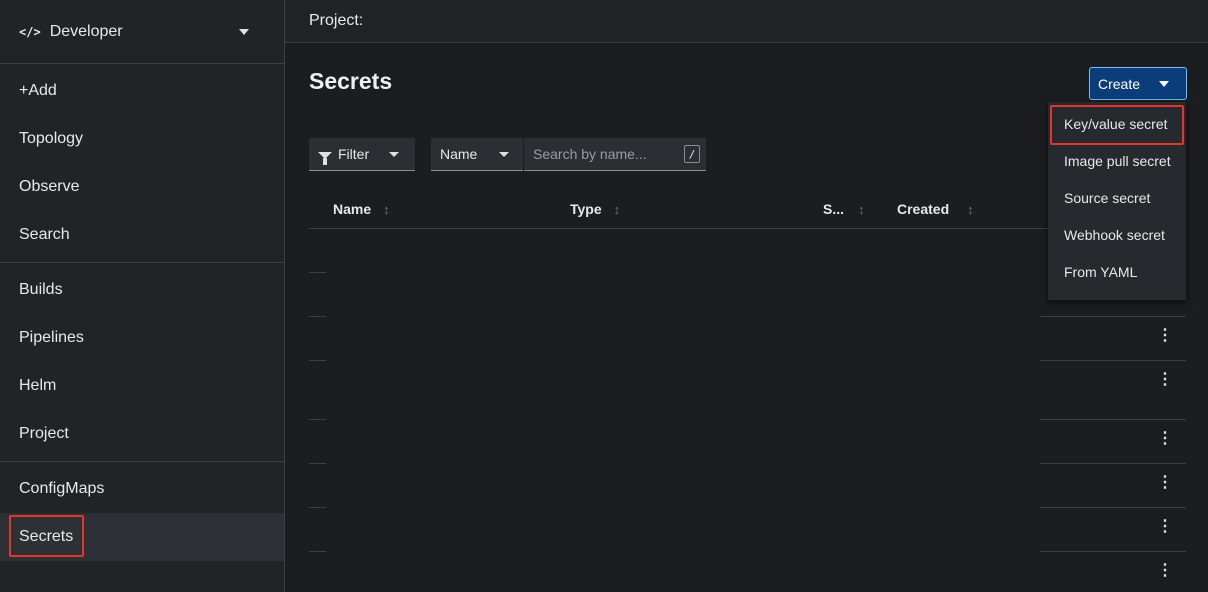 The image size is (1208, 592). What do you see at coordinates (142, 91) in the screenshot?
I see `sidebar-item-add: +Add` at bounding box center [142, 91].